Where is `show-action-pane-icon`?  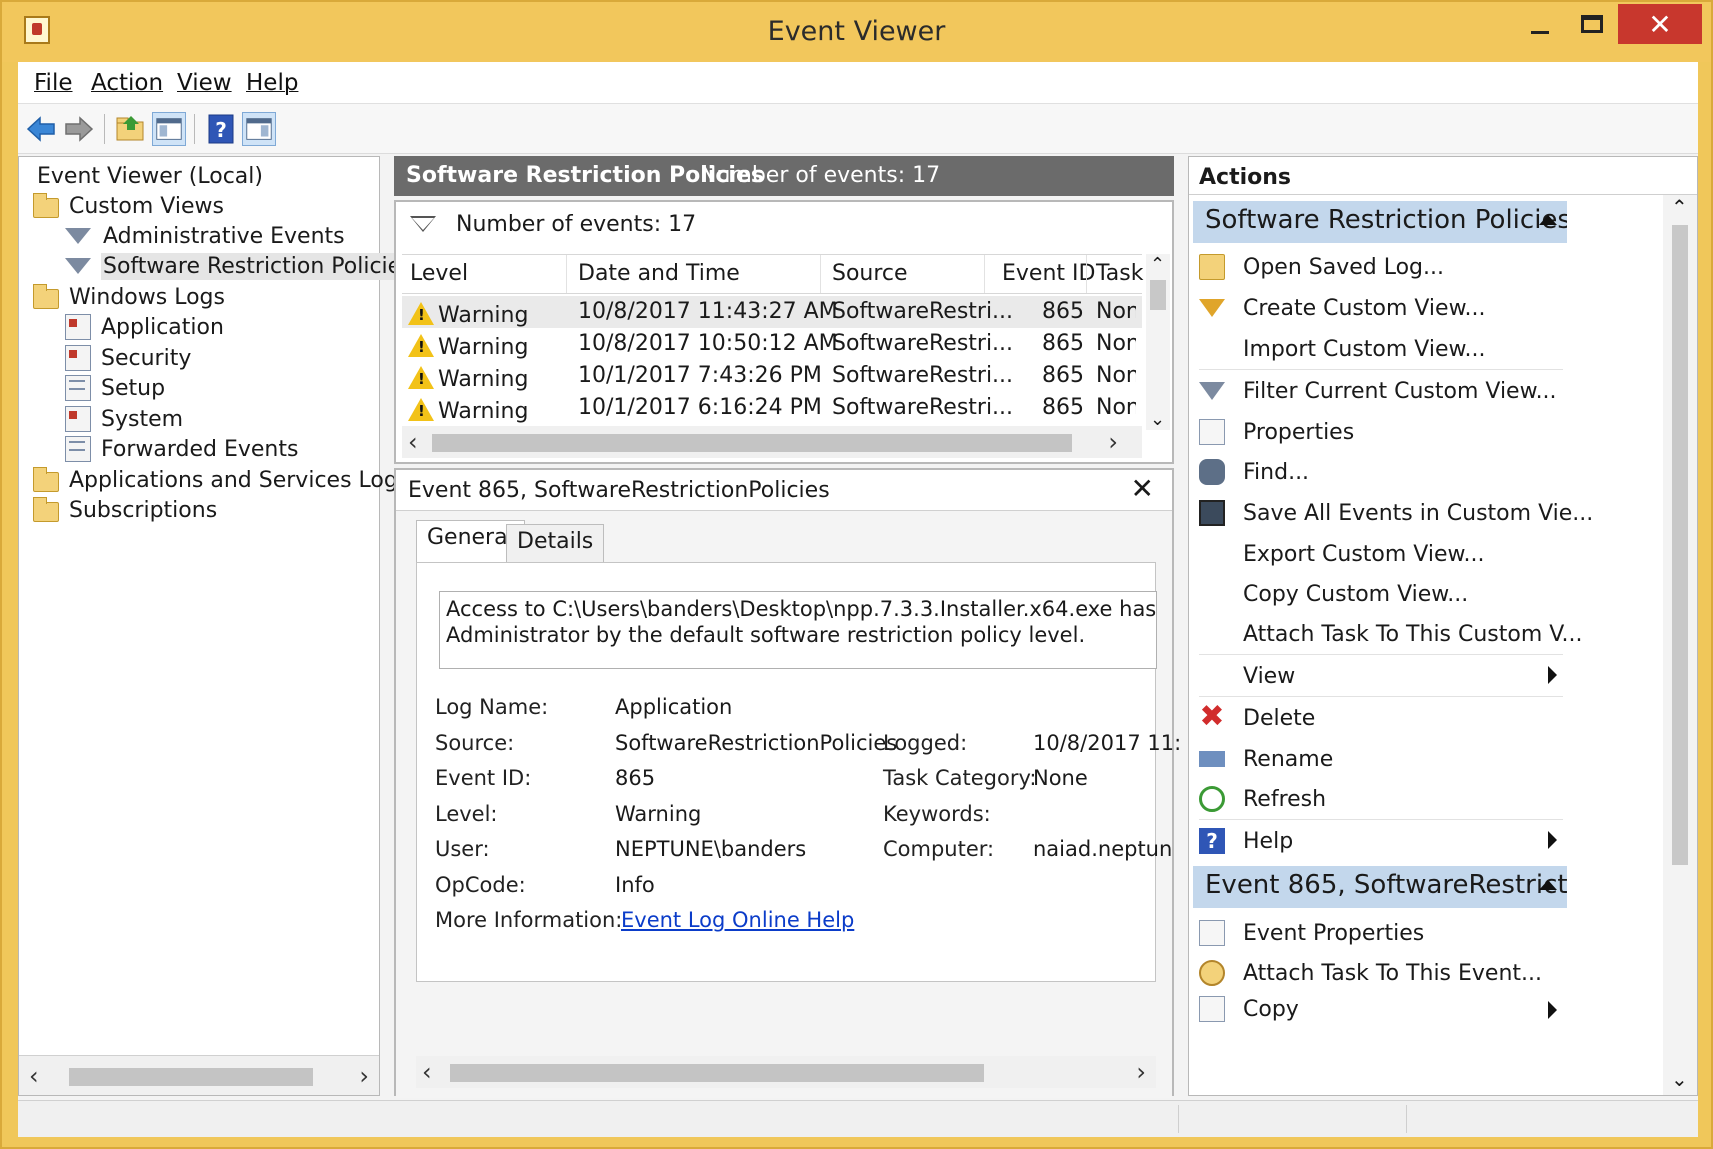
show-action-pane-icon is located at coordinates (259, 129).